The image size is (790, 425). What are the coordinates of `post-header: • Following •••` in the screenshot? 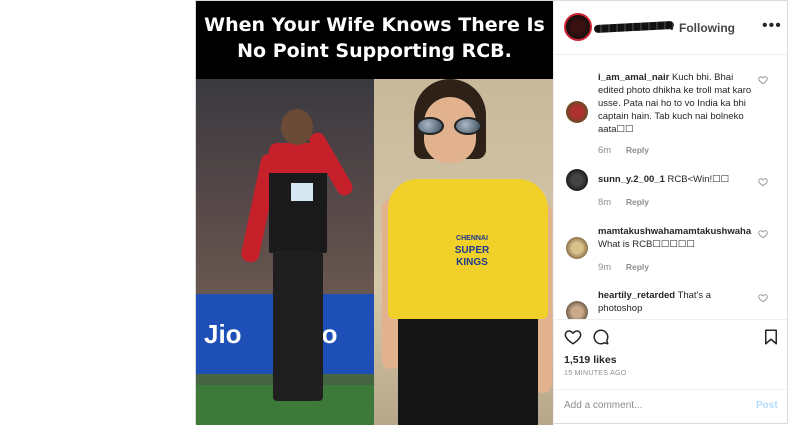 It's located at (671, 28).